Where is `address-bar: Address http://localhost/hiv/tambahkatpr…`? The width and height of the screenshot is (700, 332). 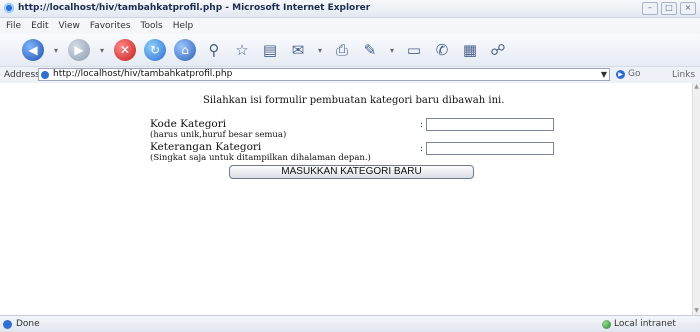
address-bar: Address http://localhost/hiv/tambahkatpr… is located at coordinates (350, 75).